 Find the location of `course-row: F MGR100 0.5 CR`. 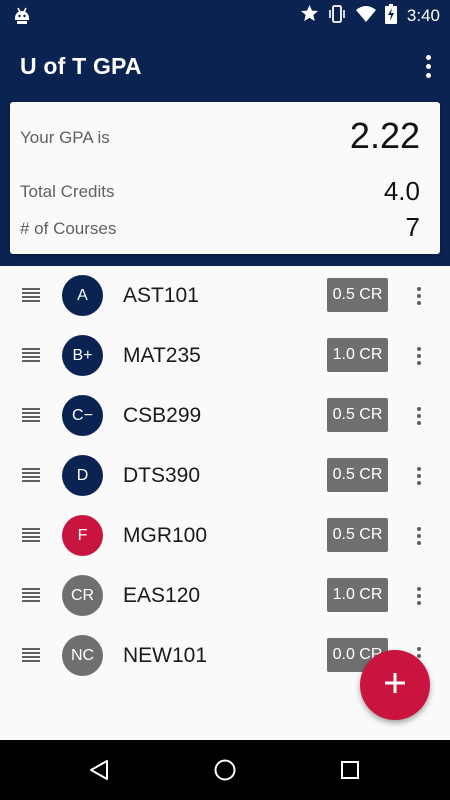

course-row: F MGR100 0.5 CR is located at coordinates (225, 536).